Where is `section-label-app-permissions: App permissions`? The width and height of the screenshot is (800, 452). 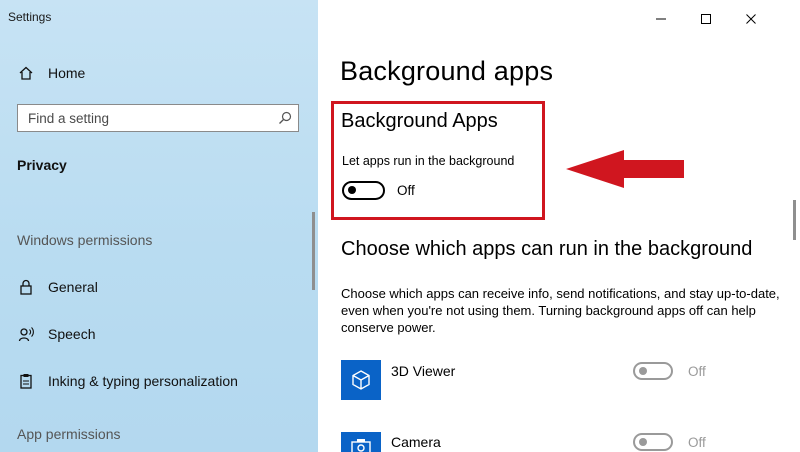
section-label-app-permissions: App permissions is located at coordinates (69, 434).